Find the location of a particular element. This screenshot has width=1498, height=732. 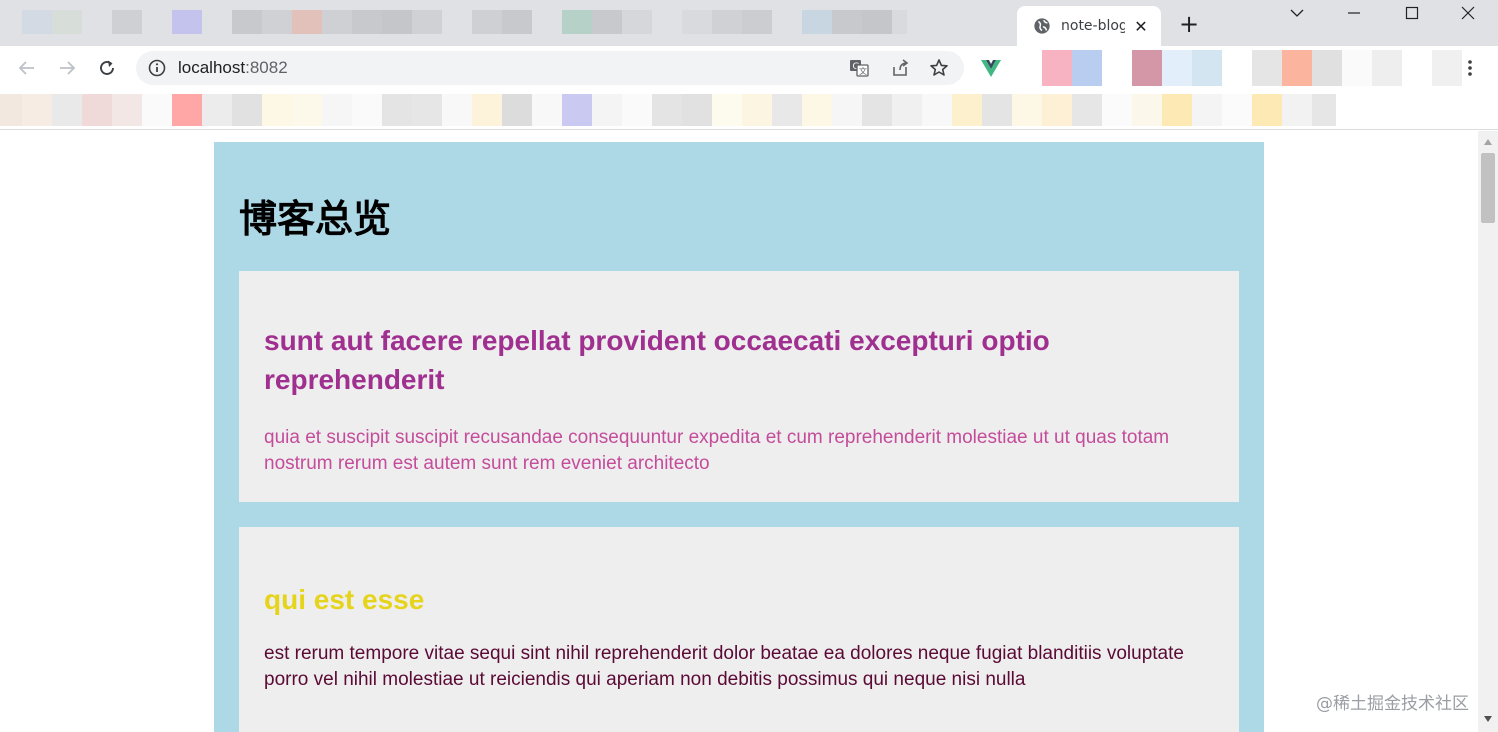

translate-icon: G 文 is located at coordinates (859, 68).